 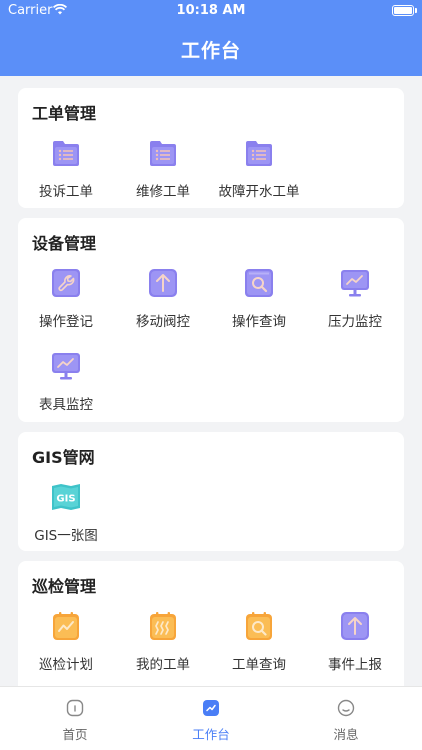 I want to click on wrench-icon, so click(x=66, y=283).